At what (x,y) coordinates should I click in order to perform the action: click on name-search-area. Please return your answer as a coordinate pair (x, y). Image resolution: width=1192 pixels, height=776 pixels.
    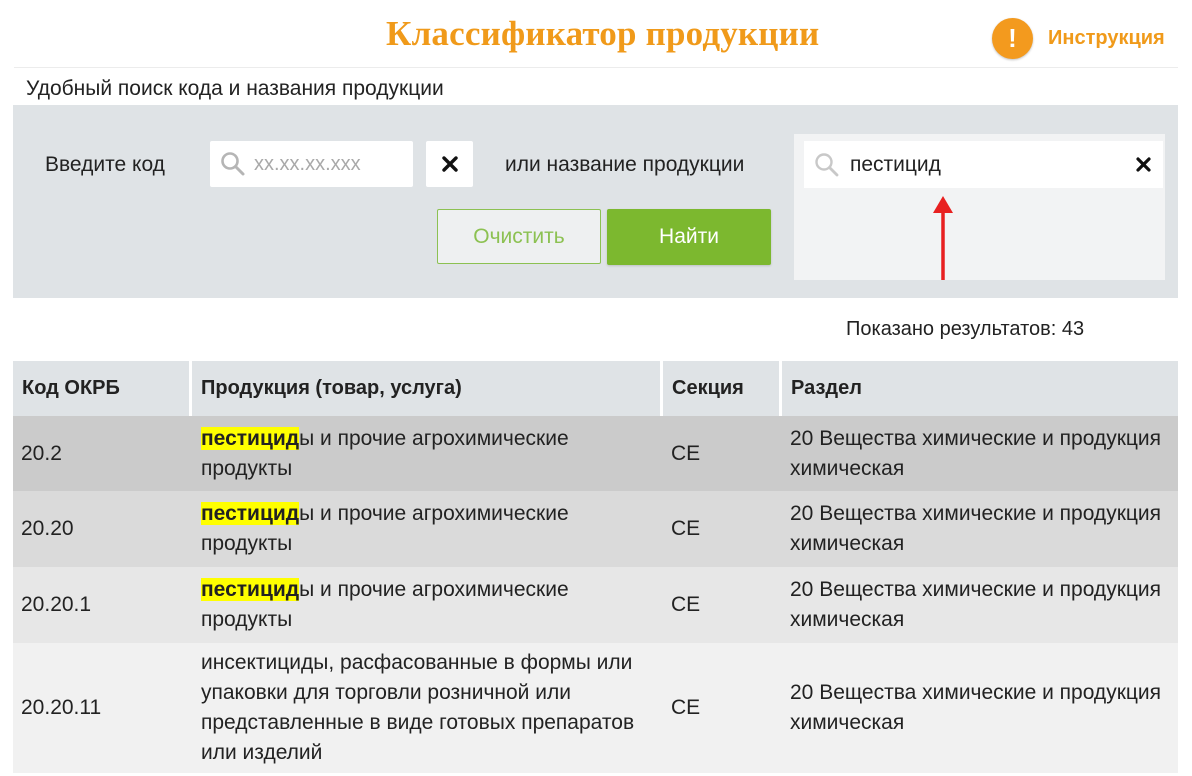
    Looking at the image, I should click on (979, 207).